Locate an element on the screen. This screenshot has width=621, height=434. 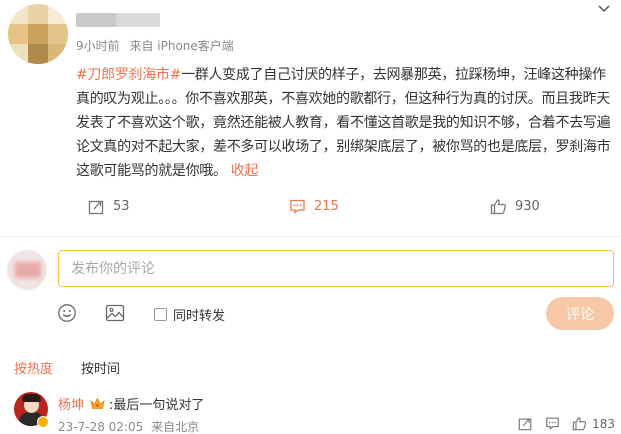
comment-text: :最后一句说对了 is located at coordinates (157, 405).